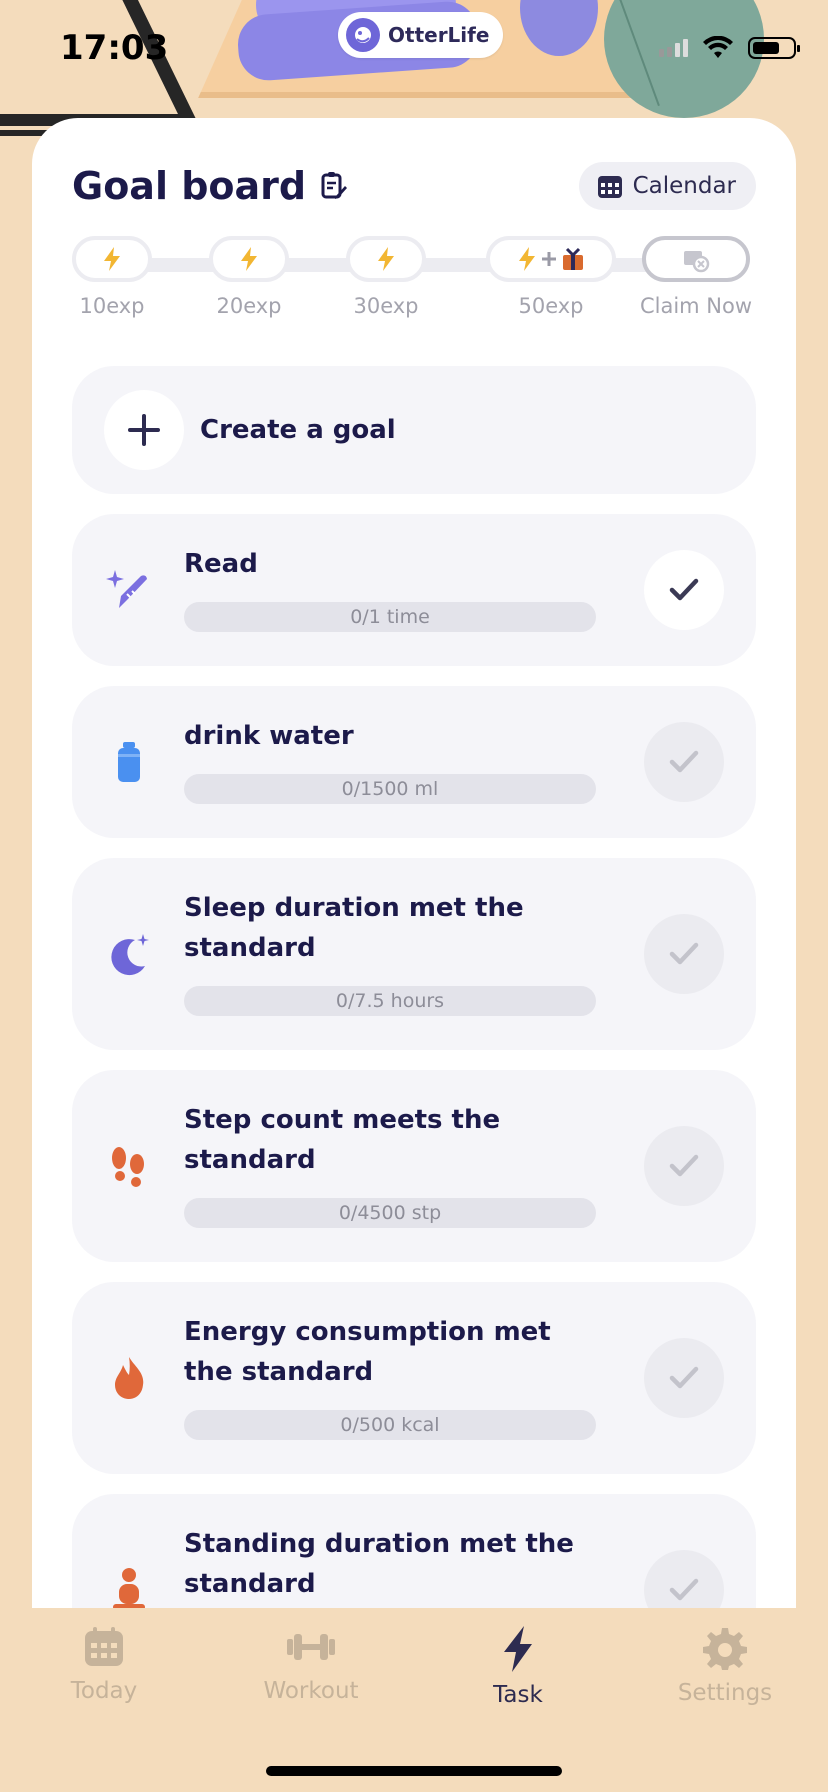 The image size is (828, 1792). Describe the element at coordinates (725, 1649) in the screenshot. I see `gear-icon` at that location.